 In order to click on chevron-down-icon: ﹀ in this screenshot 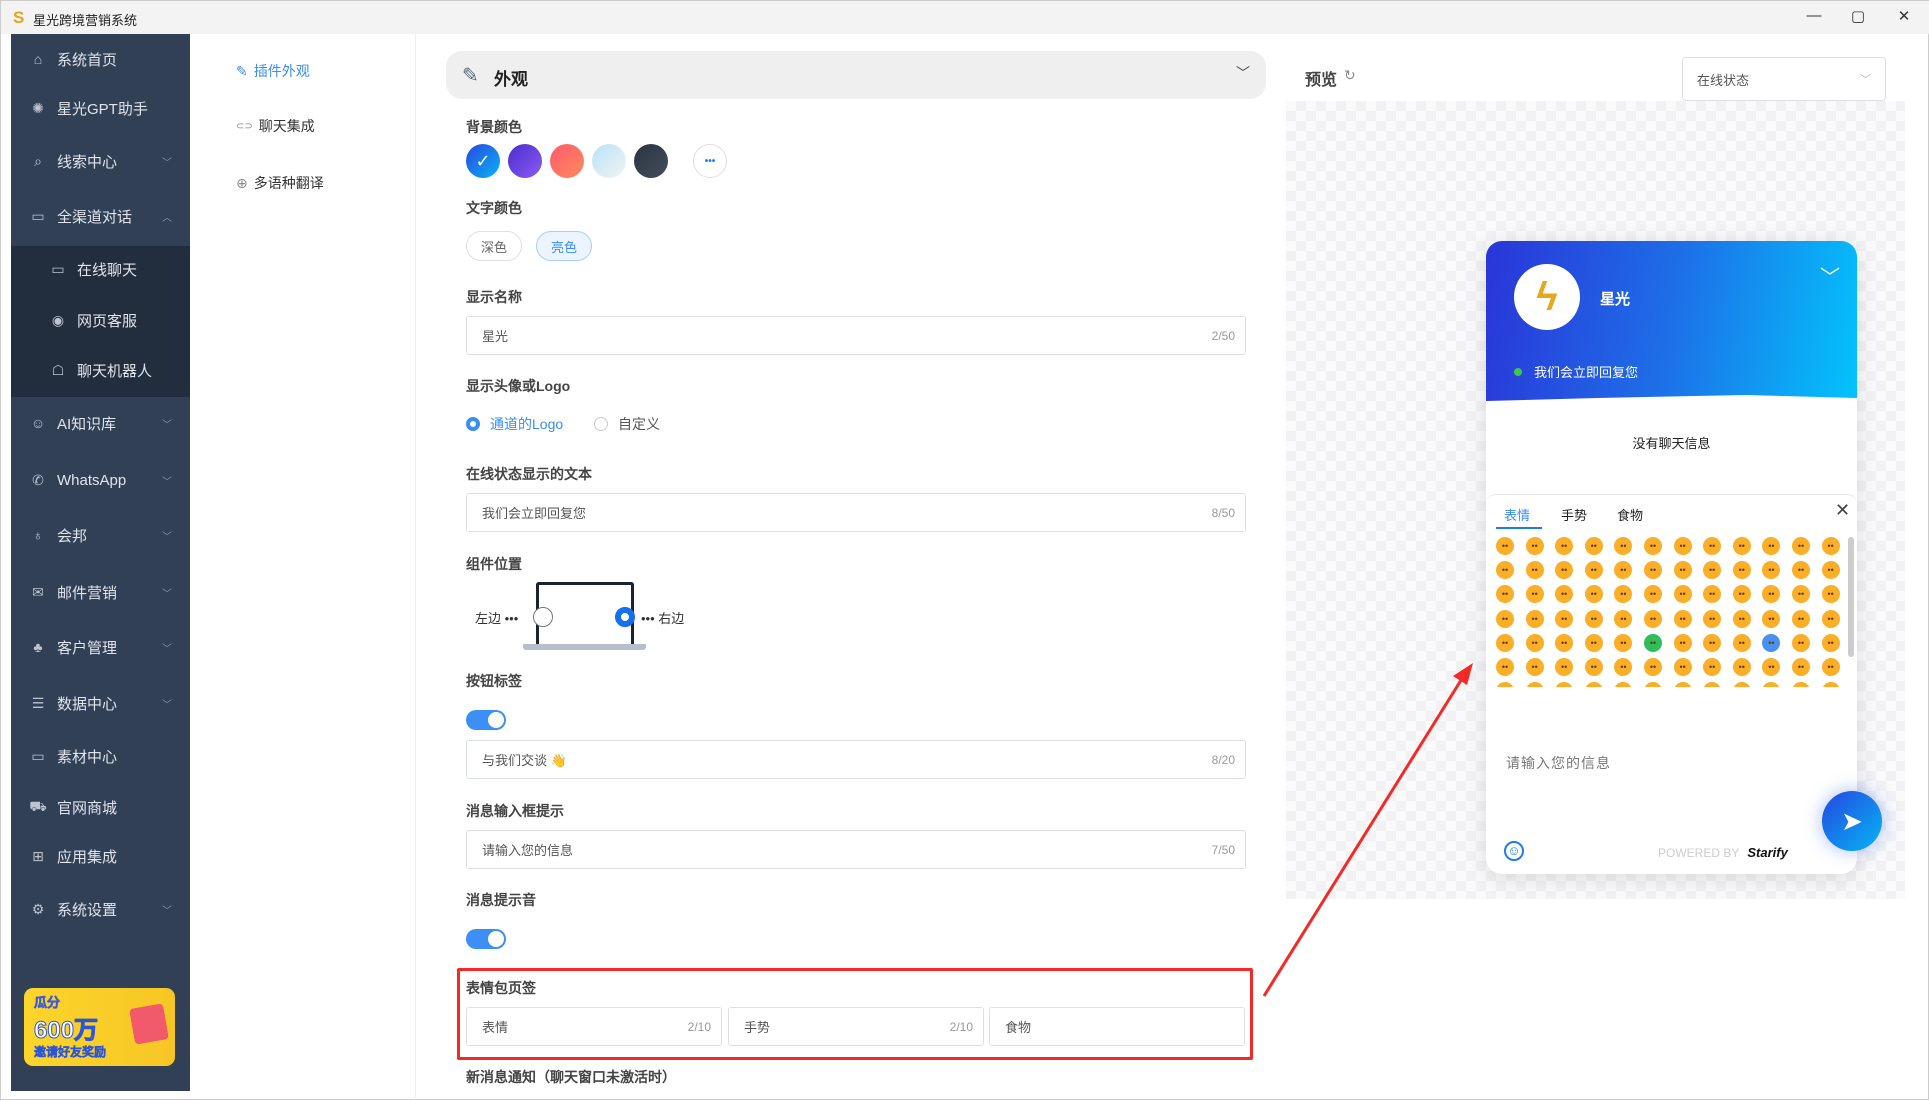, I will do `click(1830, 275)`.